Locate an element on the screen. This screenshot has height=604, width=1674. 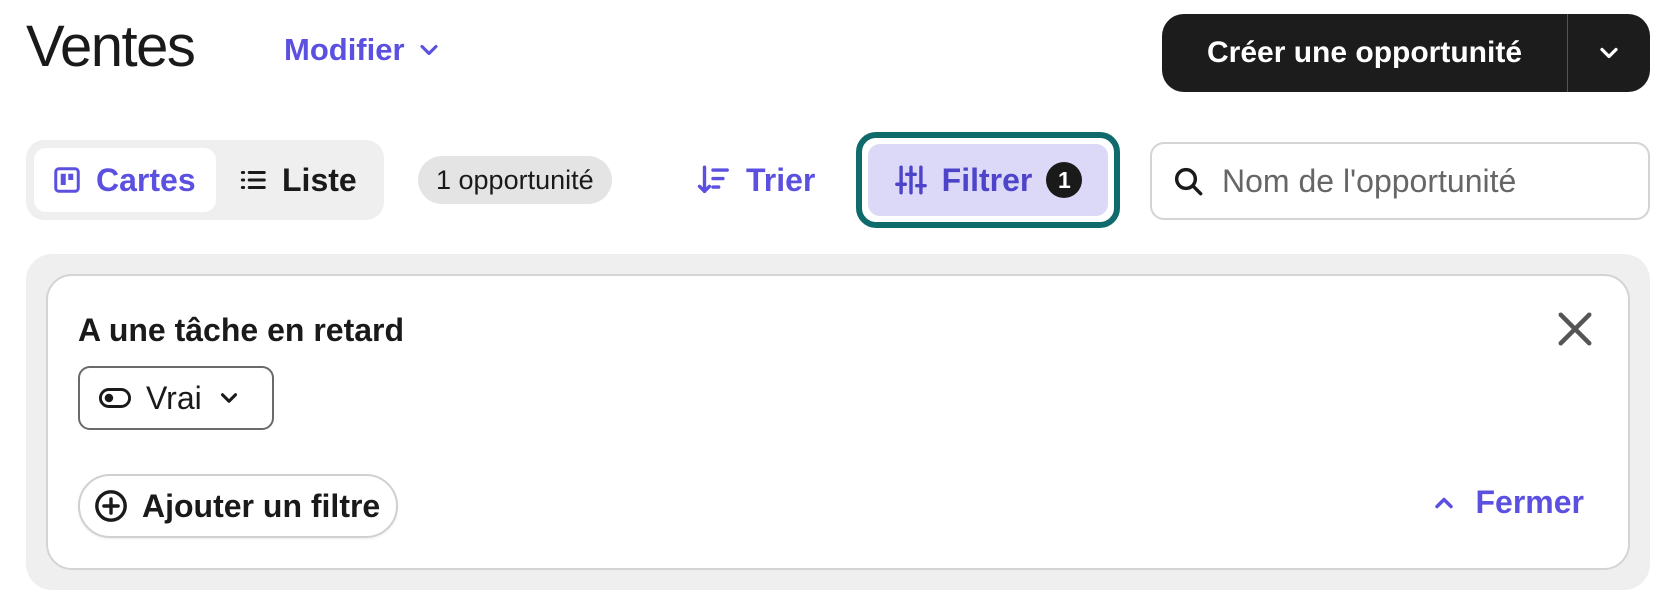
close-filters-label: Fermer is located at coordinates (1530, 502).